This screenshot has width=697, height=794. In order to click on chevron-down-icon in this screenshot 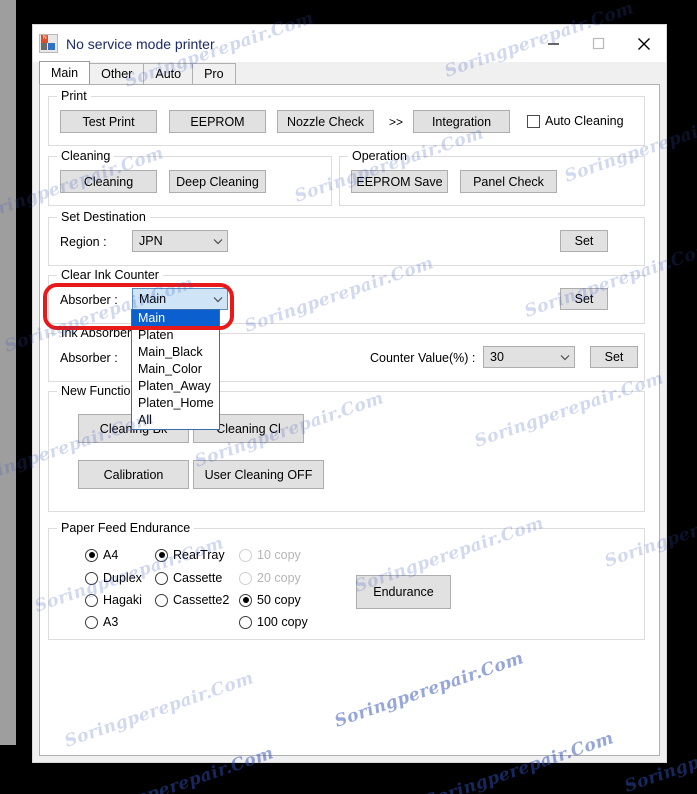, I will do `click(565, 357)`.